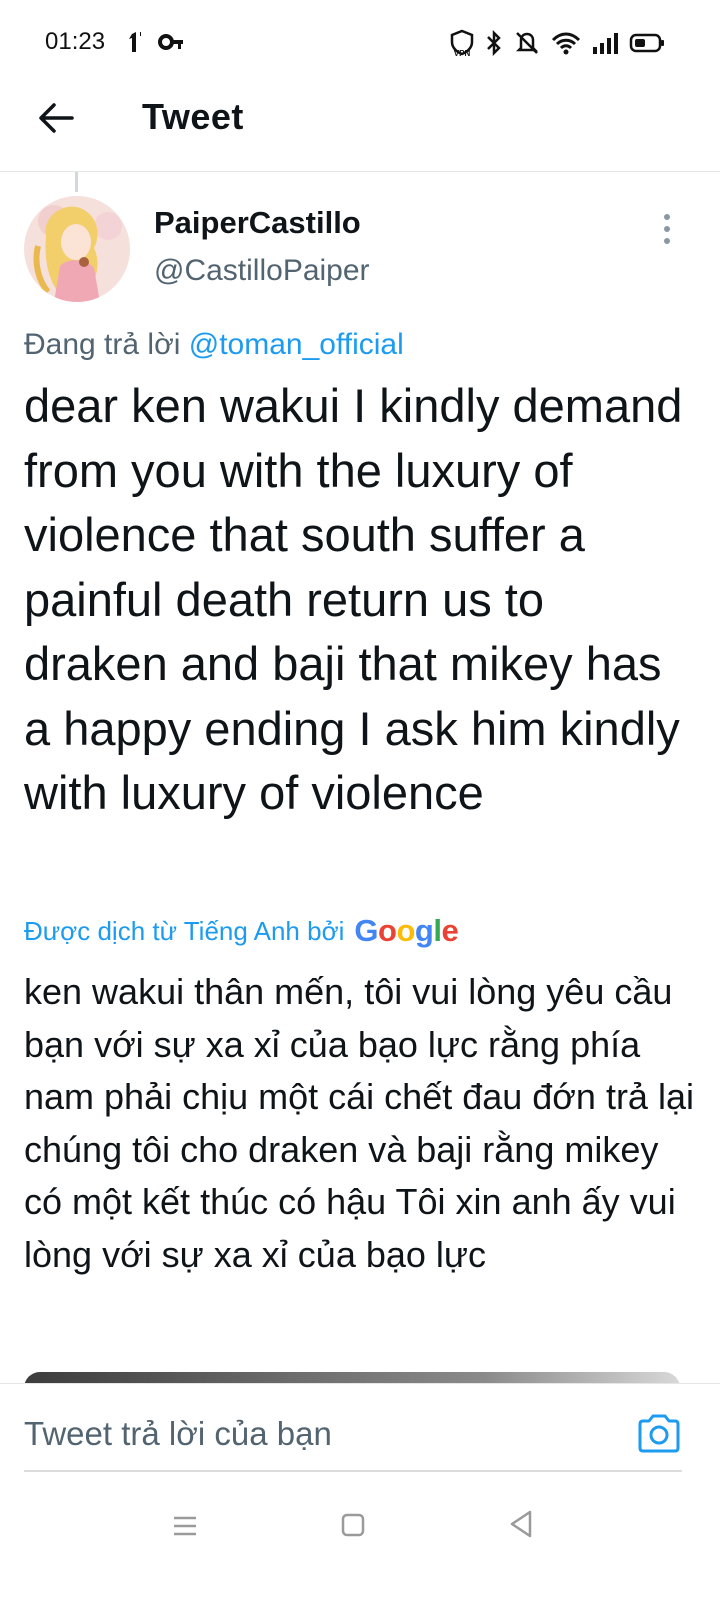 This screenshot has width=720, height=1600. What do you see at coordinates (319, 1434) in the screenshot?
I see `reply-input` at bounding box center [319, 1434].